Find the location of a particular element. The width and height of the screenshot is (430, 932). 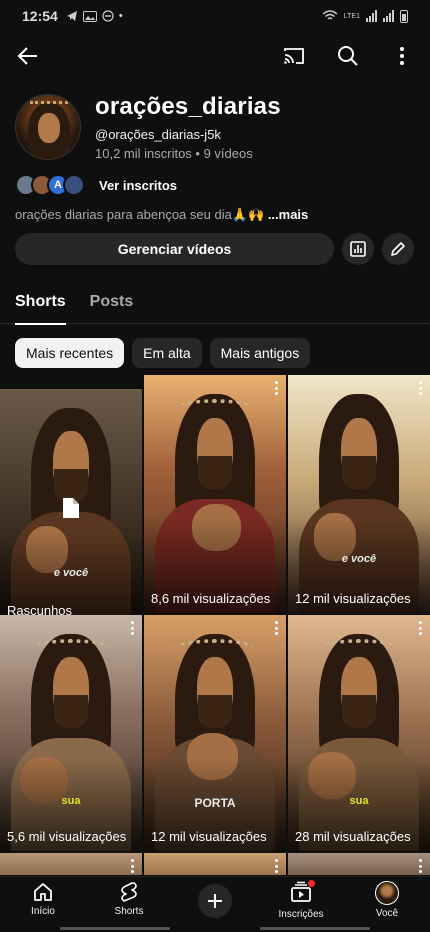

chip-mais-antigos: Mais antigos is located at coordinates (260, 353).